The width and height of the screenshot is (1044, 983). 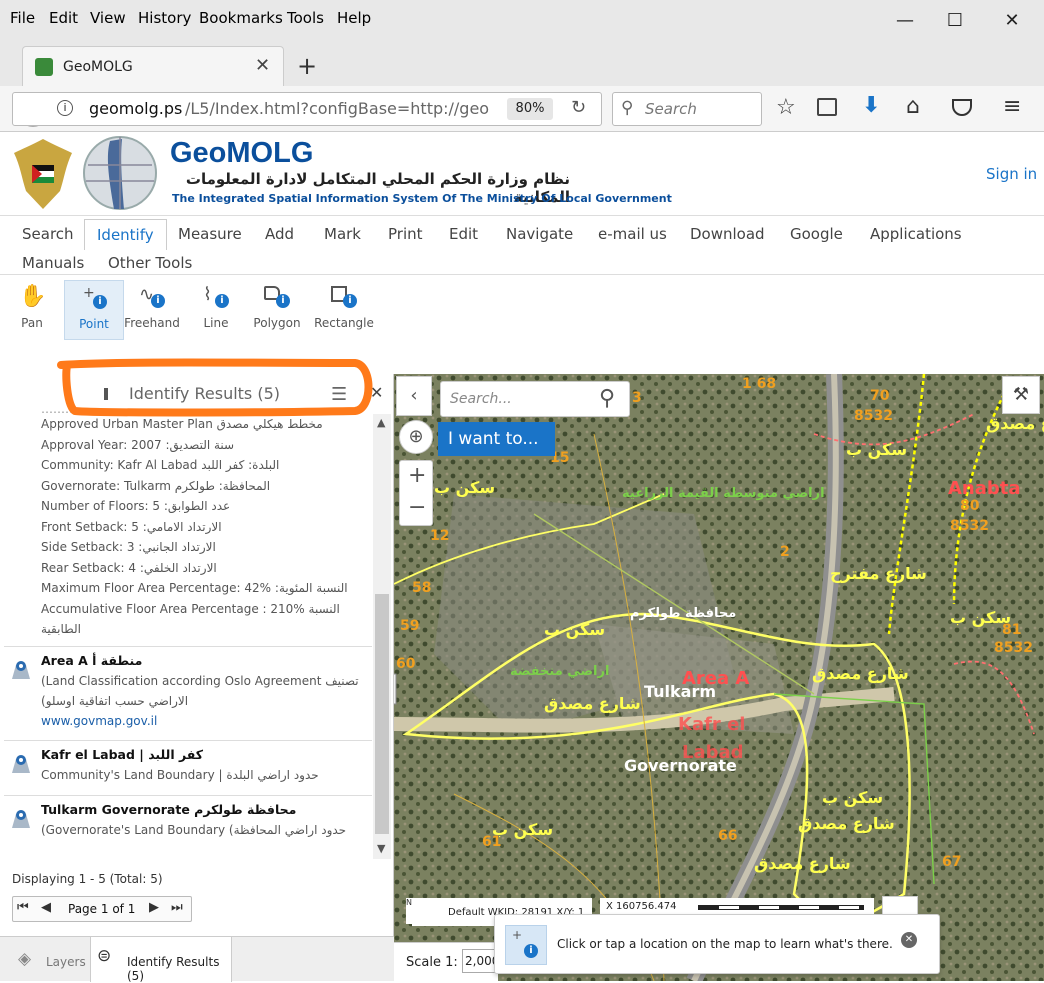 I want to click on result-line: Side Setback: 3 :الارتداد الجانبي, so click(x=128, y=547).